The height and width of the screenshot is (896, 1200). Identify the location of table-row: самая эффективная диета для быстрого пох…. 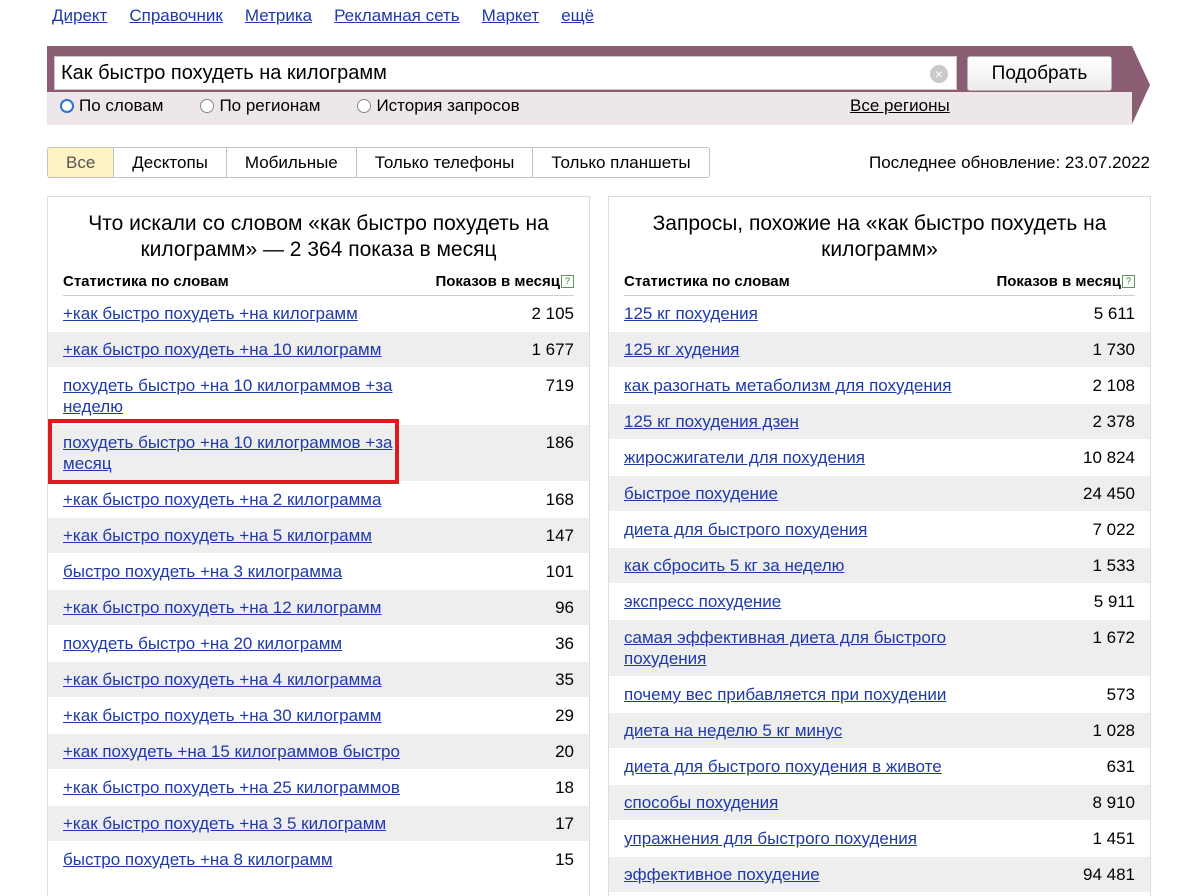
(879, 648).